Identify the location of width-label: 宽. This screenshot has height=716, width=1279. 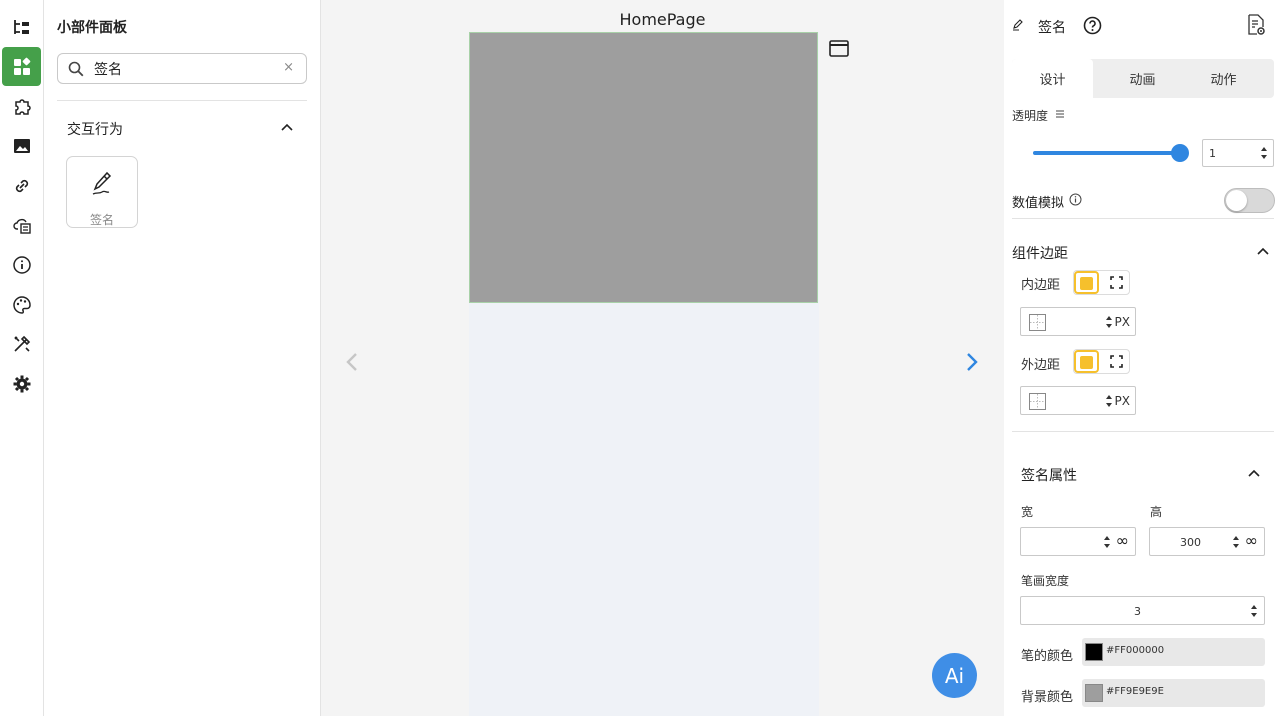
(1027, 512).